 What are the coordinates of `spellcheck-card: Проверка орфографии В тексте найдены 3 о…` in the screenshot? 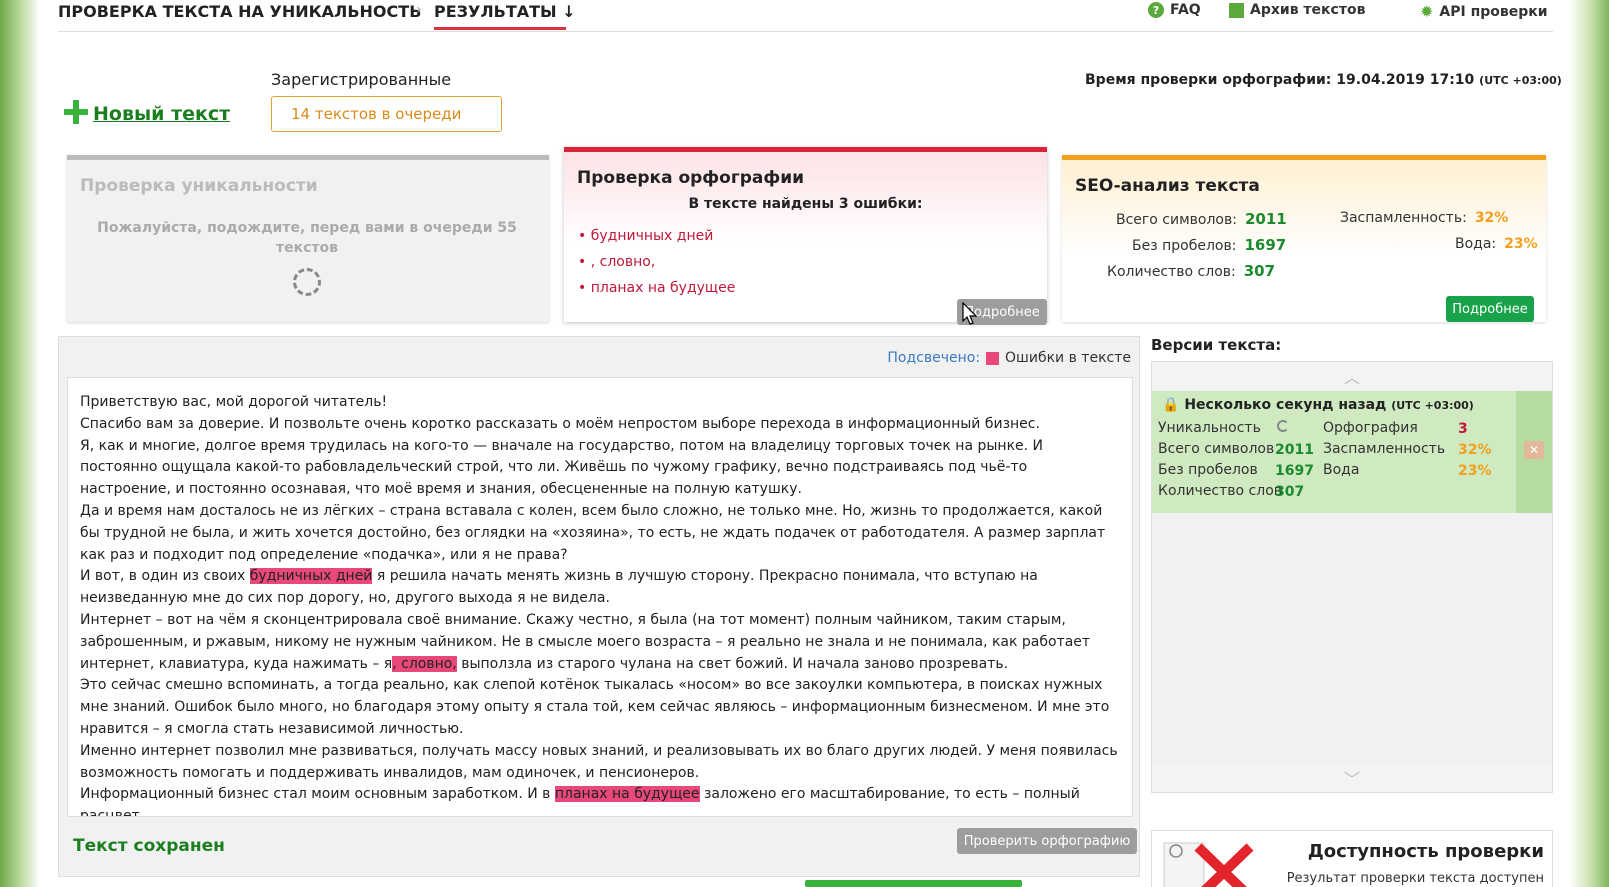 It's located at (805, 236).